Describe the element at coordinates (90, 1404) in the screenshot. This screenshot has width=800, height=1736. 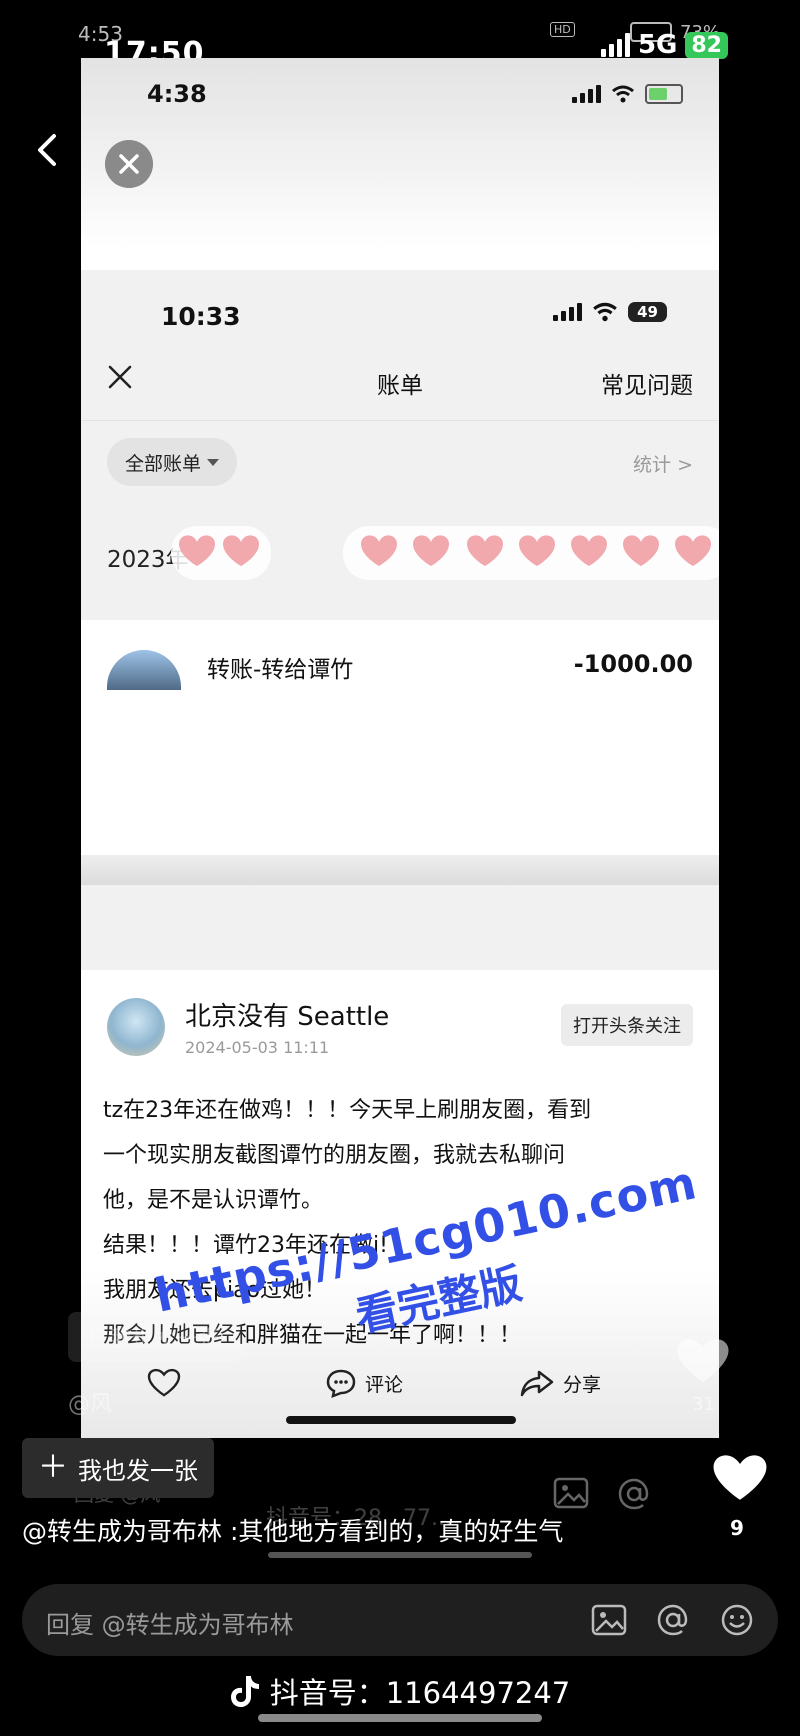
I see `ghost-mention: @风` at that location.